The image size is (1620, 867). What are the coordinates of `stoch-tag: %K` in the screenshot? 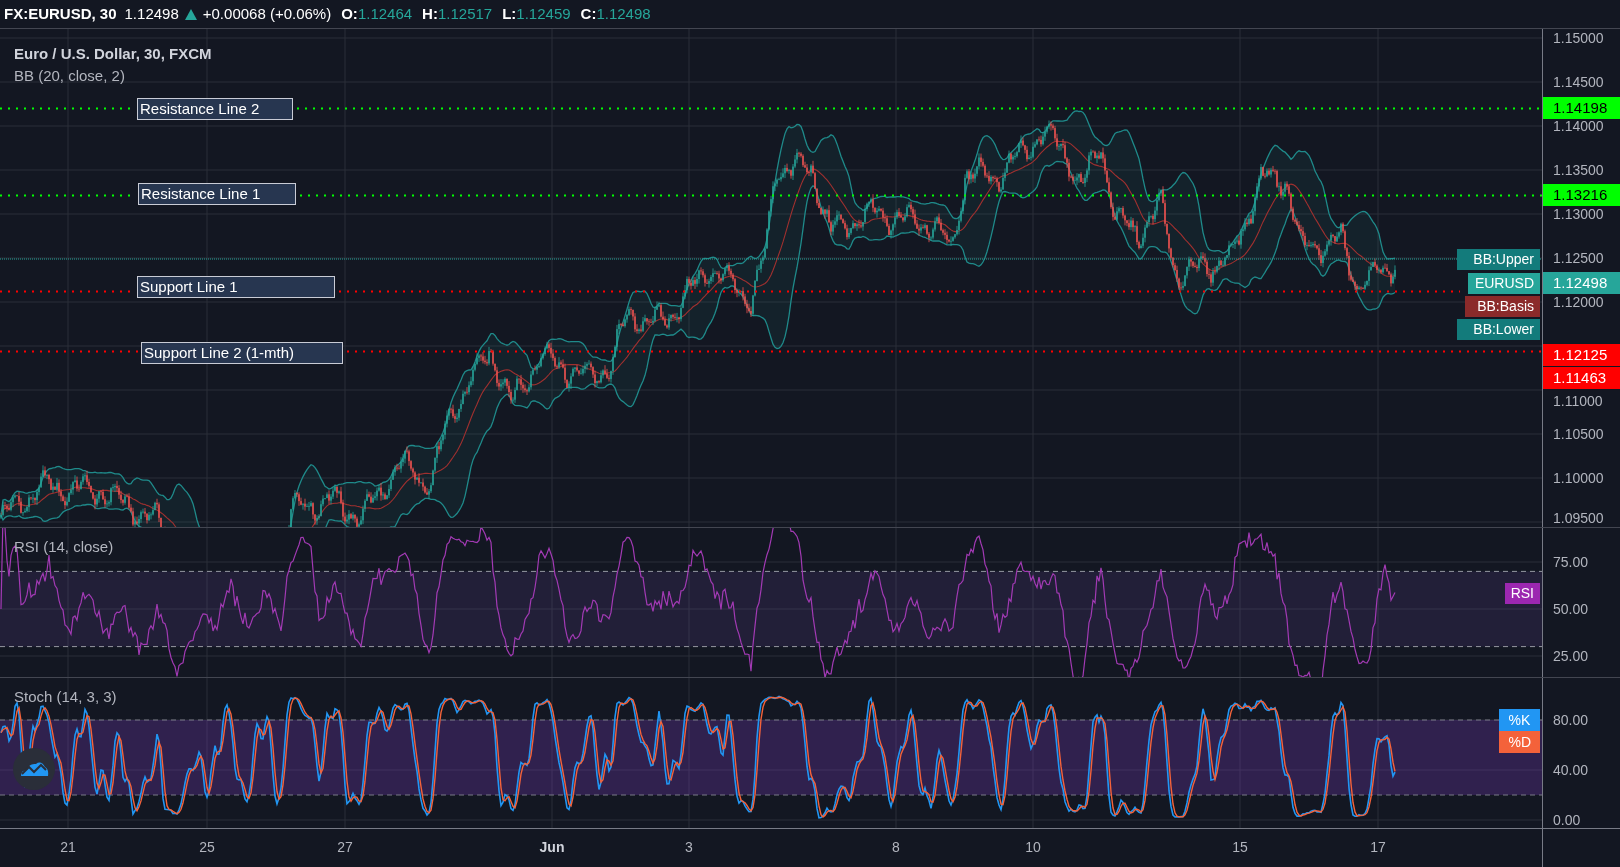 It's located at (1519, 720).